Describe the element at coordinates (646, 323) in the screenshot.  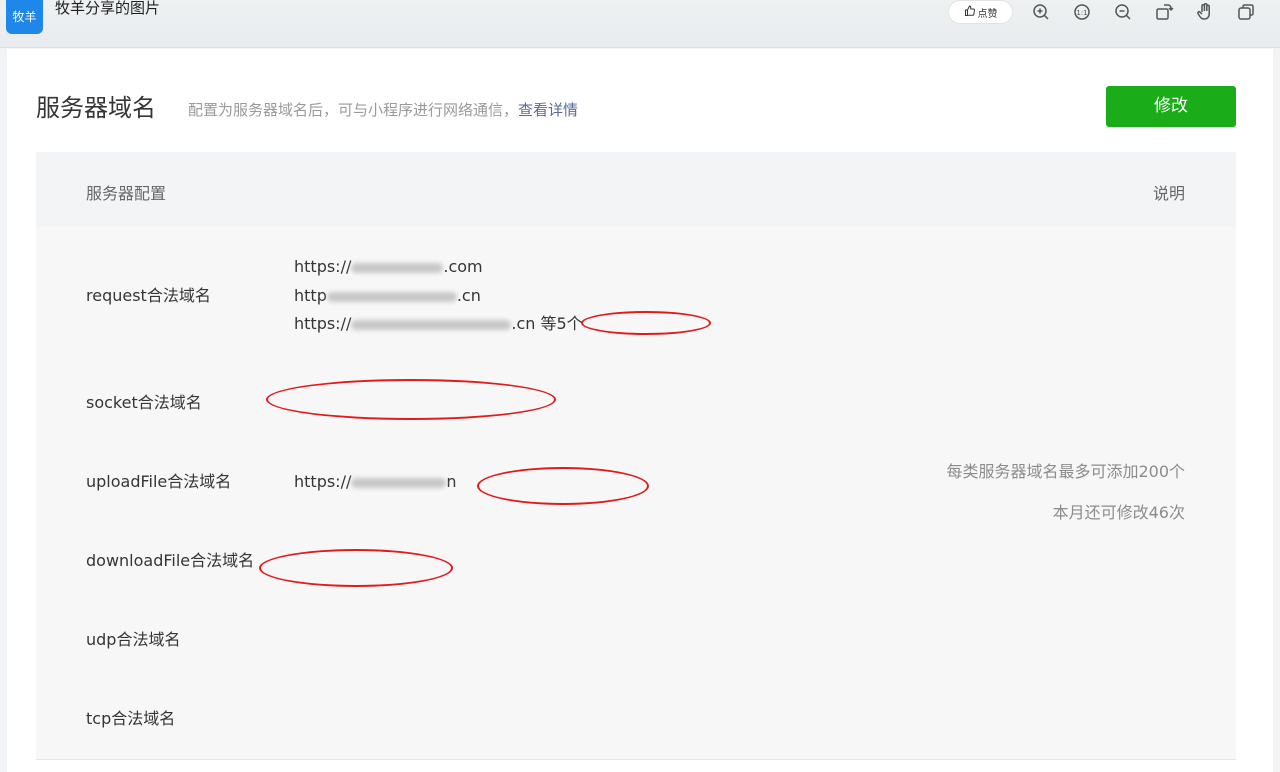
I see `annotation-circle-request` at that location.